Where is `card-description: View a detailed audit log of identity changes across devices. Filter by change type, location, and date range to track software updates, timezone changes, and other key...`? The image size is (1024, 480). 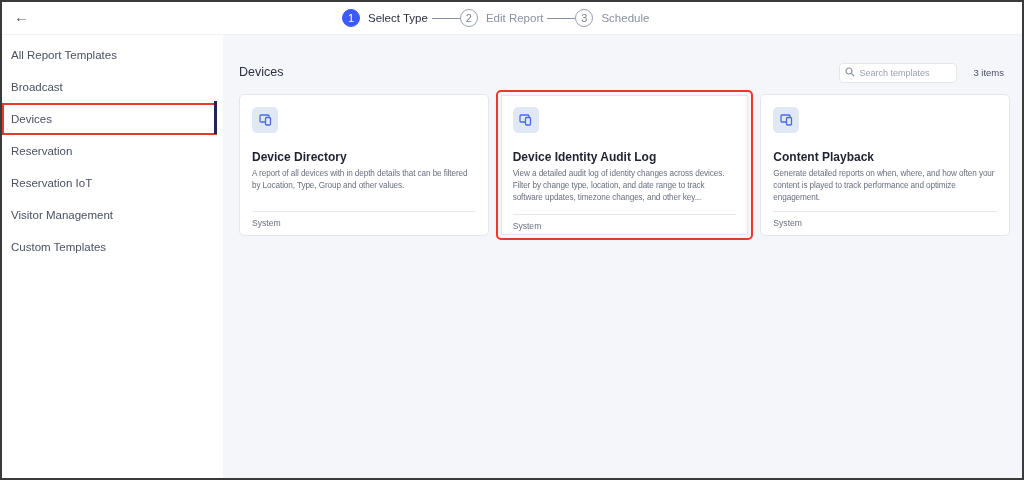 card-description: View a detailed audit log of identity changes across devices. Filter by change type, location, and date range to track software updates, timezone changes, and other key... is located at coordinates (619, 186).